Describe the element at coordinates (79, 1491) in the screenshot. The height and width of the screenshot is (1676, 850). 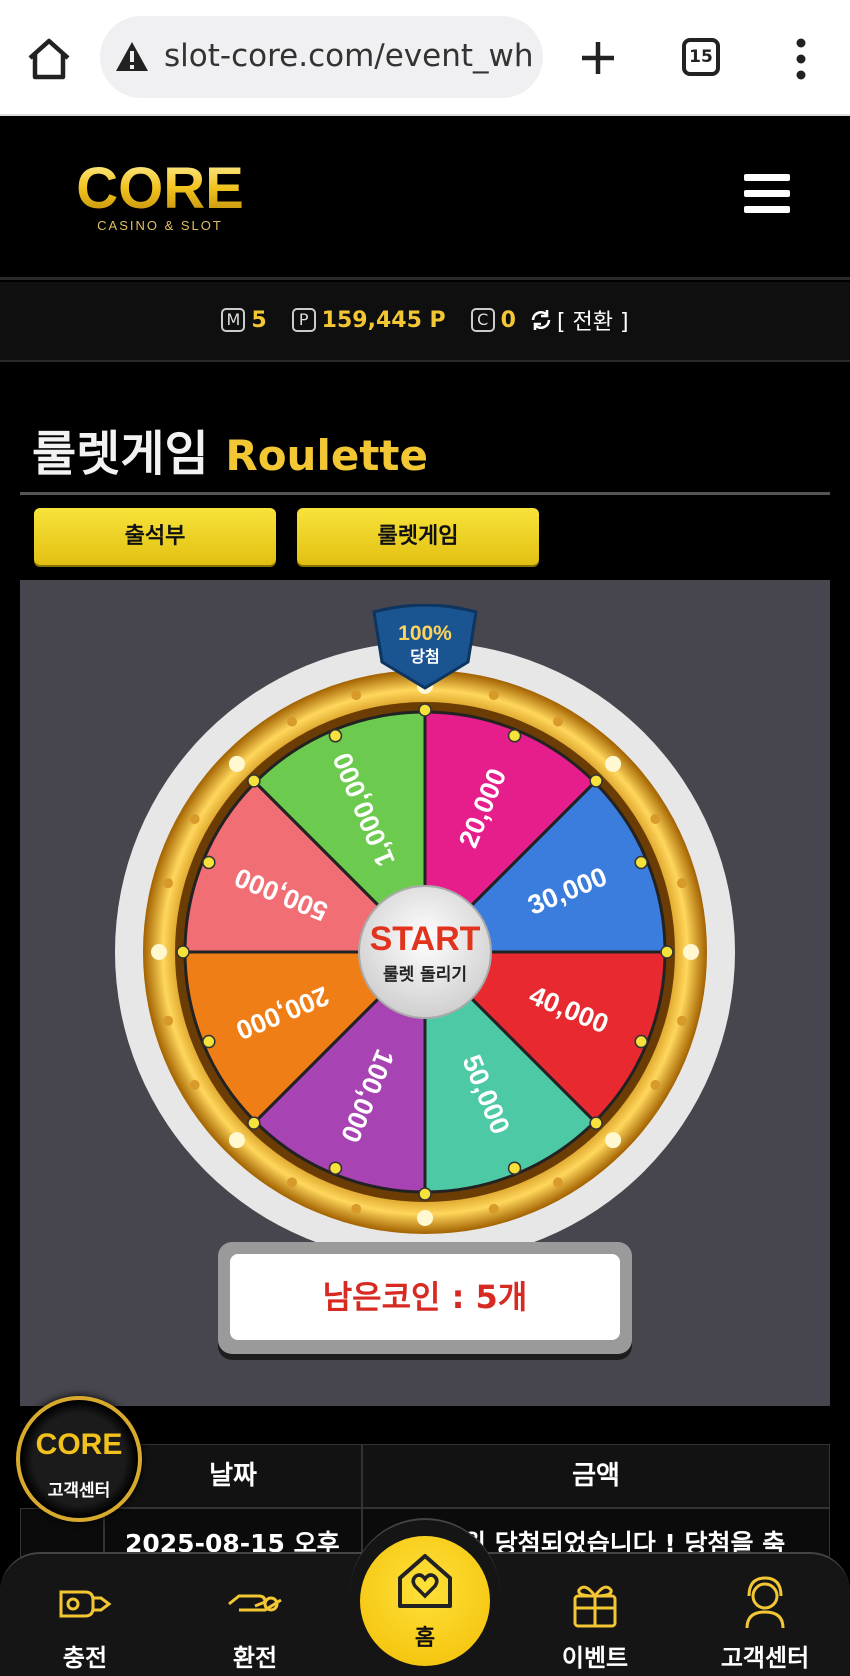
I see `cs-label: 고객센터` at that location.